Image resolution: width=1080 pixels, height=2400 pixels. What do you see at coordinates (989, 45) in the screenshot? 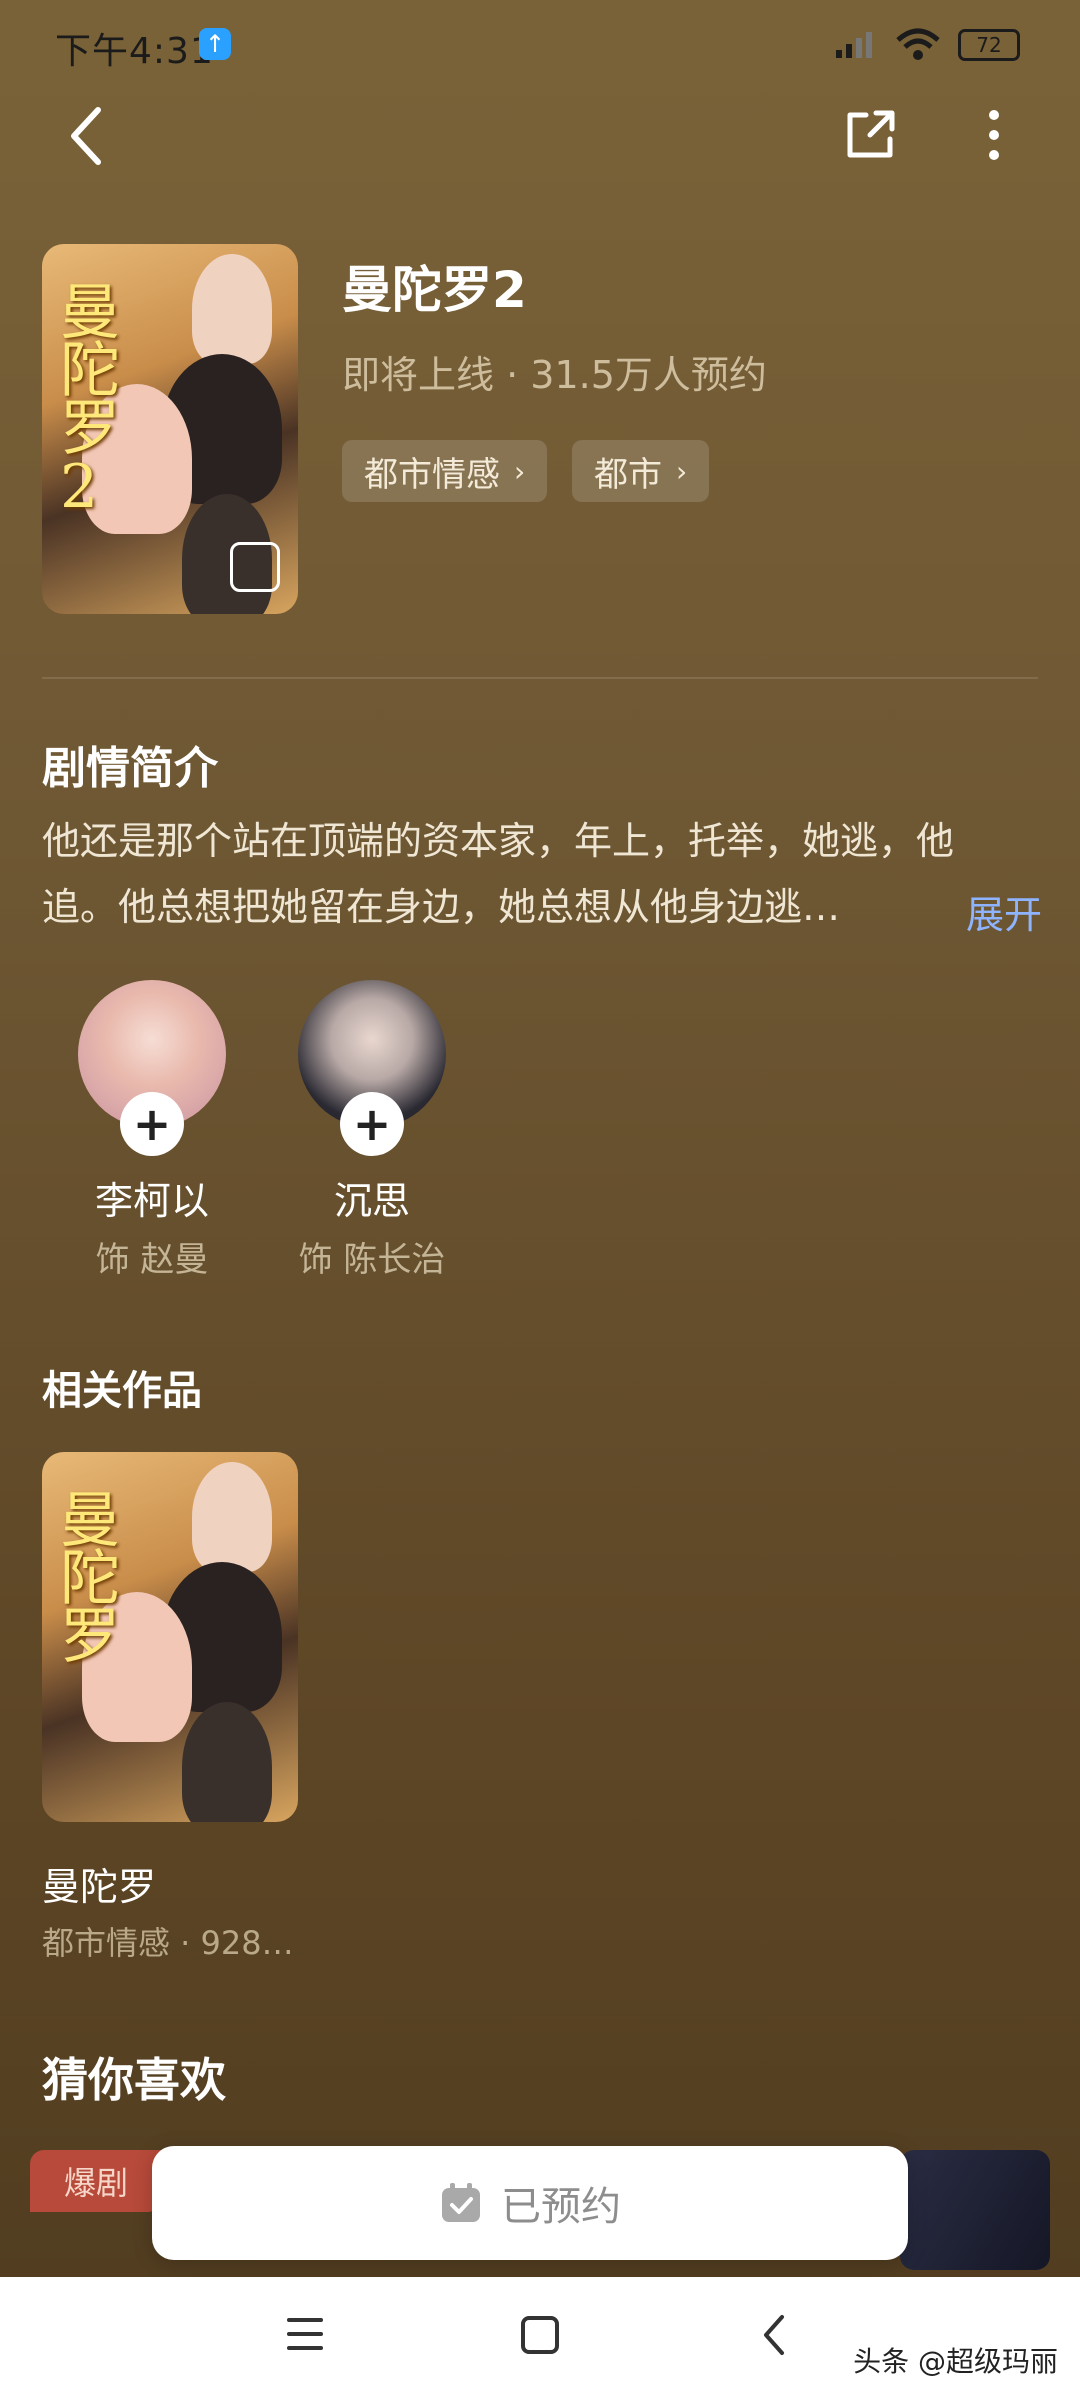
I see `battery-indicator: 72` at bounding box center [989, 45].